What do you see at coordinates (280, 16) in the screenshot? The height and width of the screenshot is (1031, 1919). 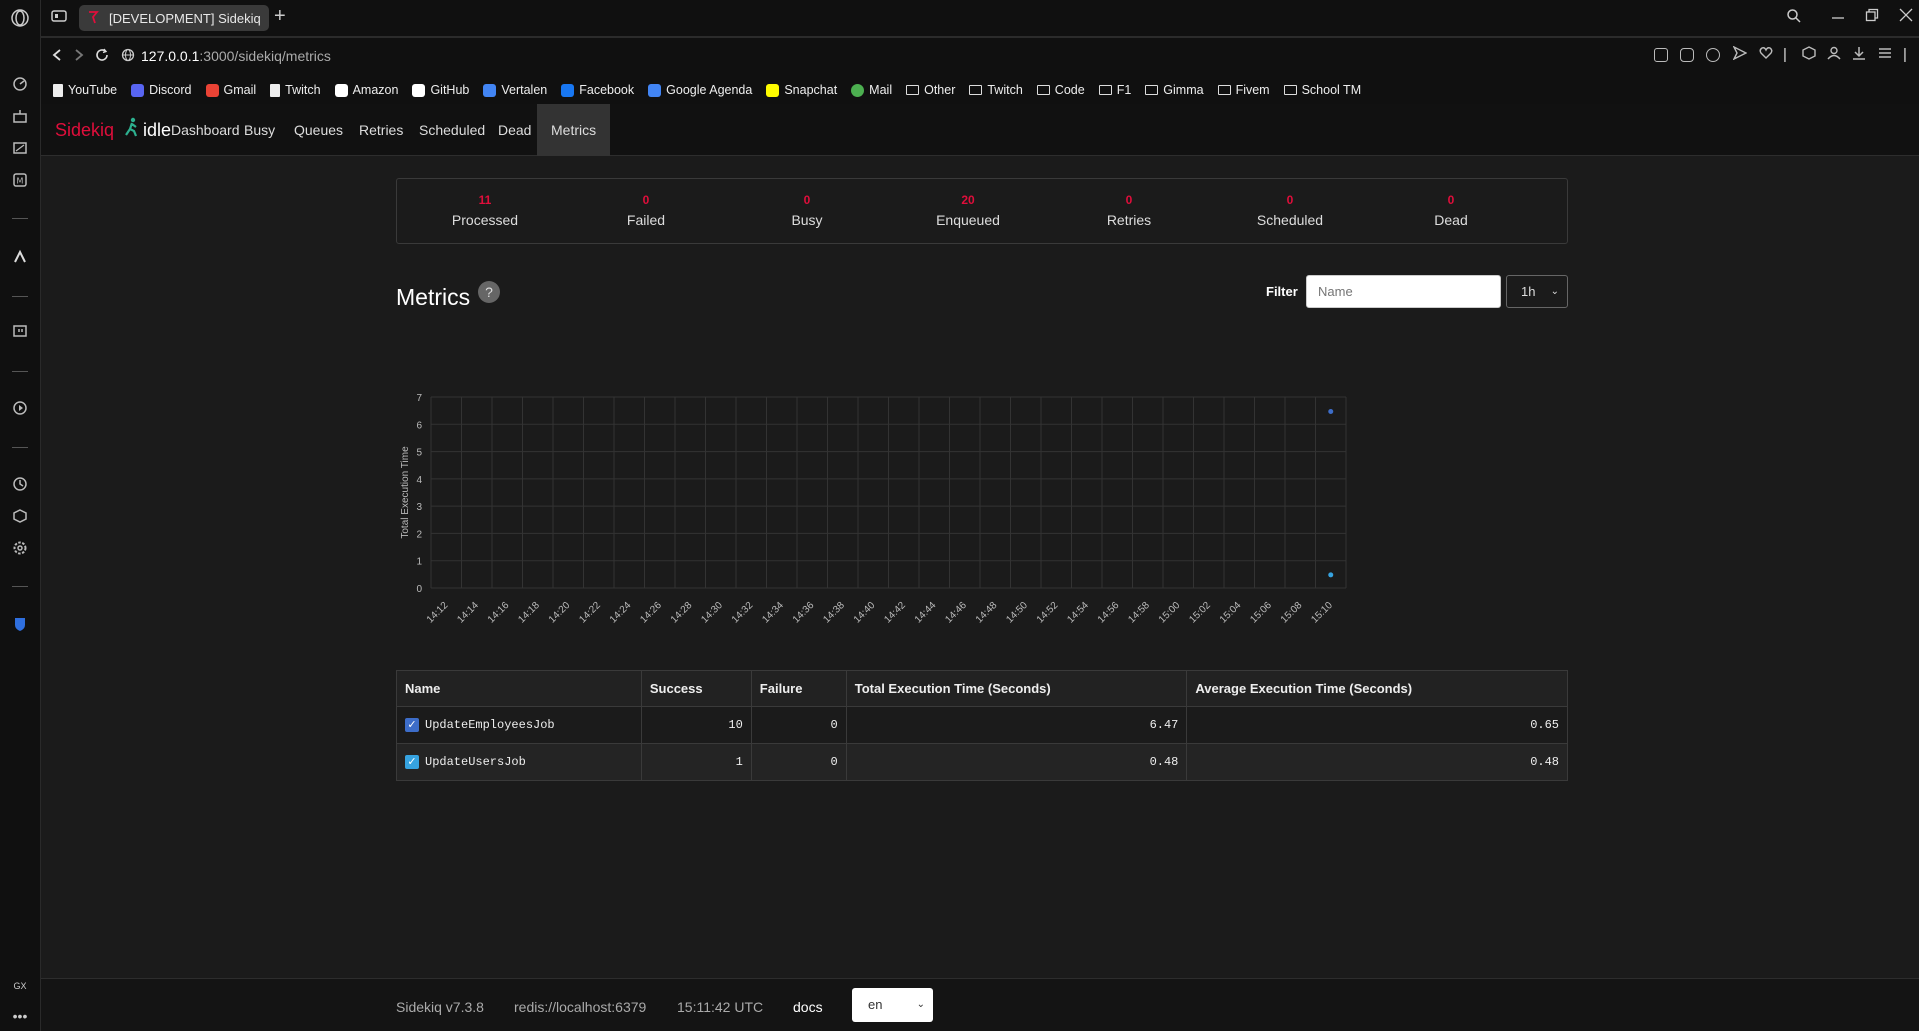 I see `new-tab-button: +` at bounding box center [280, 16].